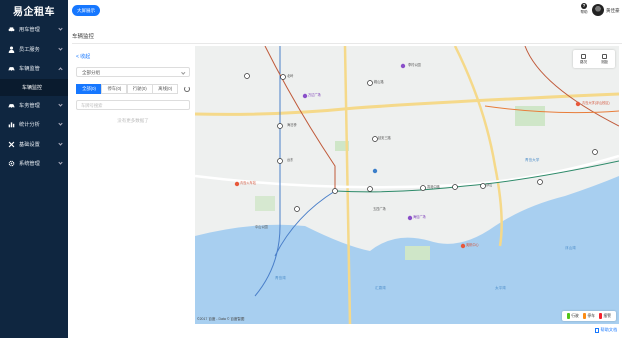 This screenshot has height=338, width=622. Describe the element at coordinates (600, 316) in the screenshot. I see `car-red-icon` at that location.